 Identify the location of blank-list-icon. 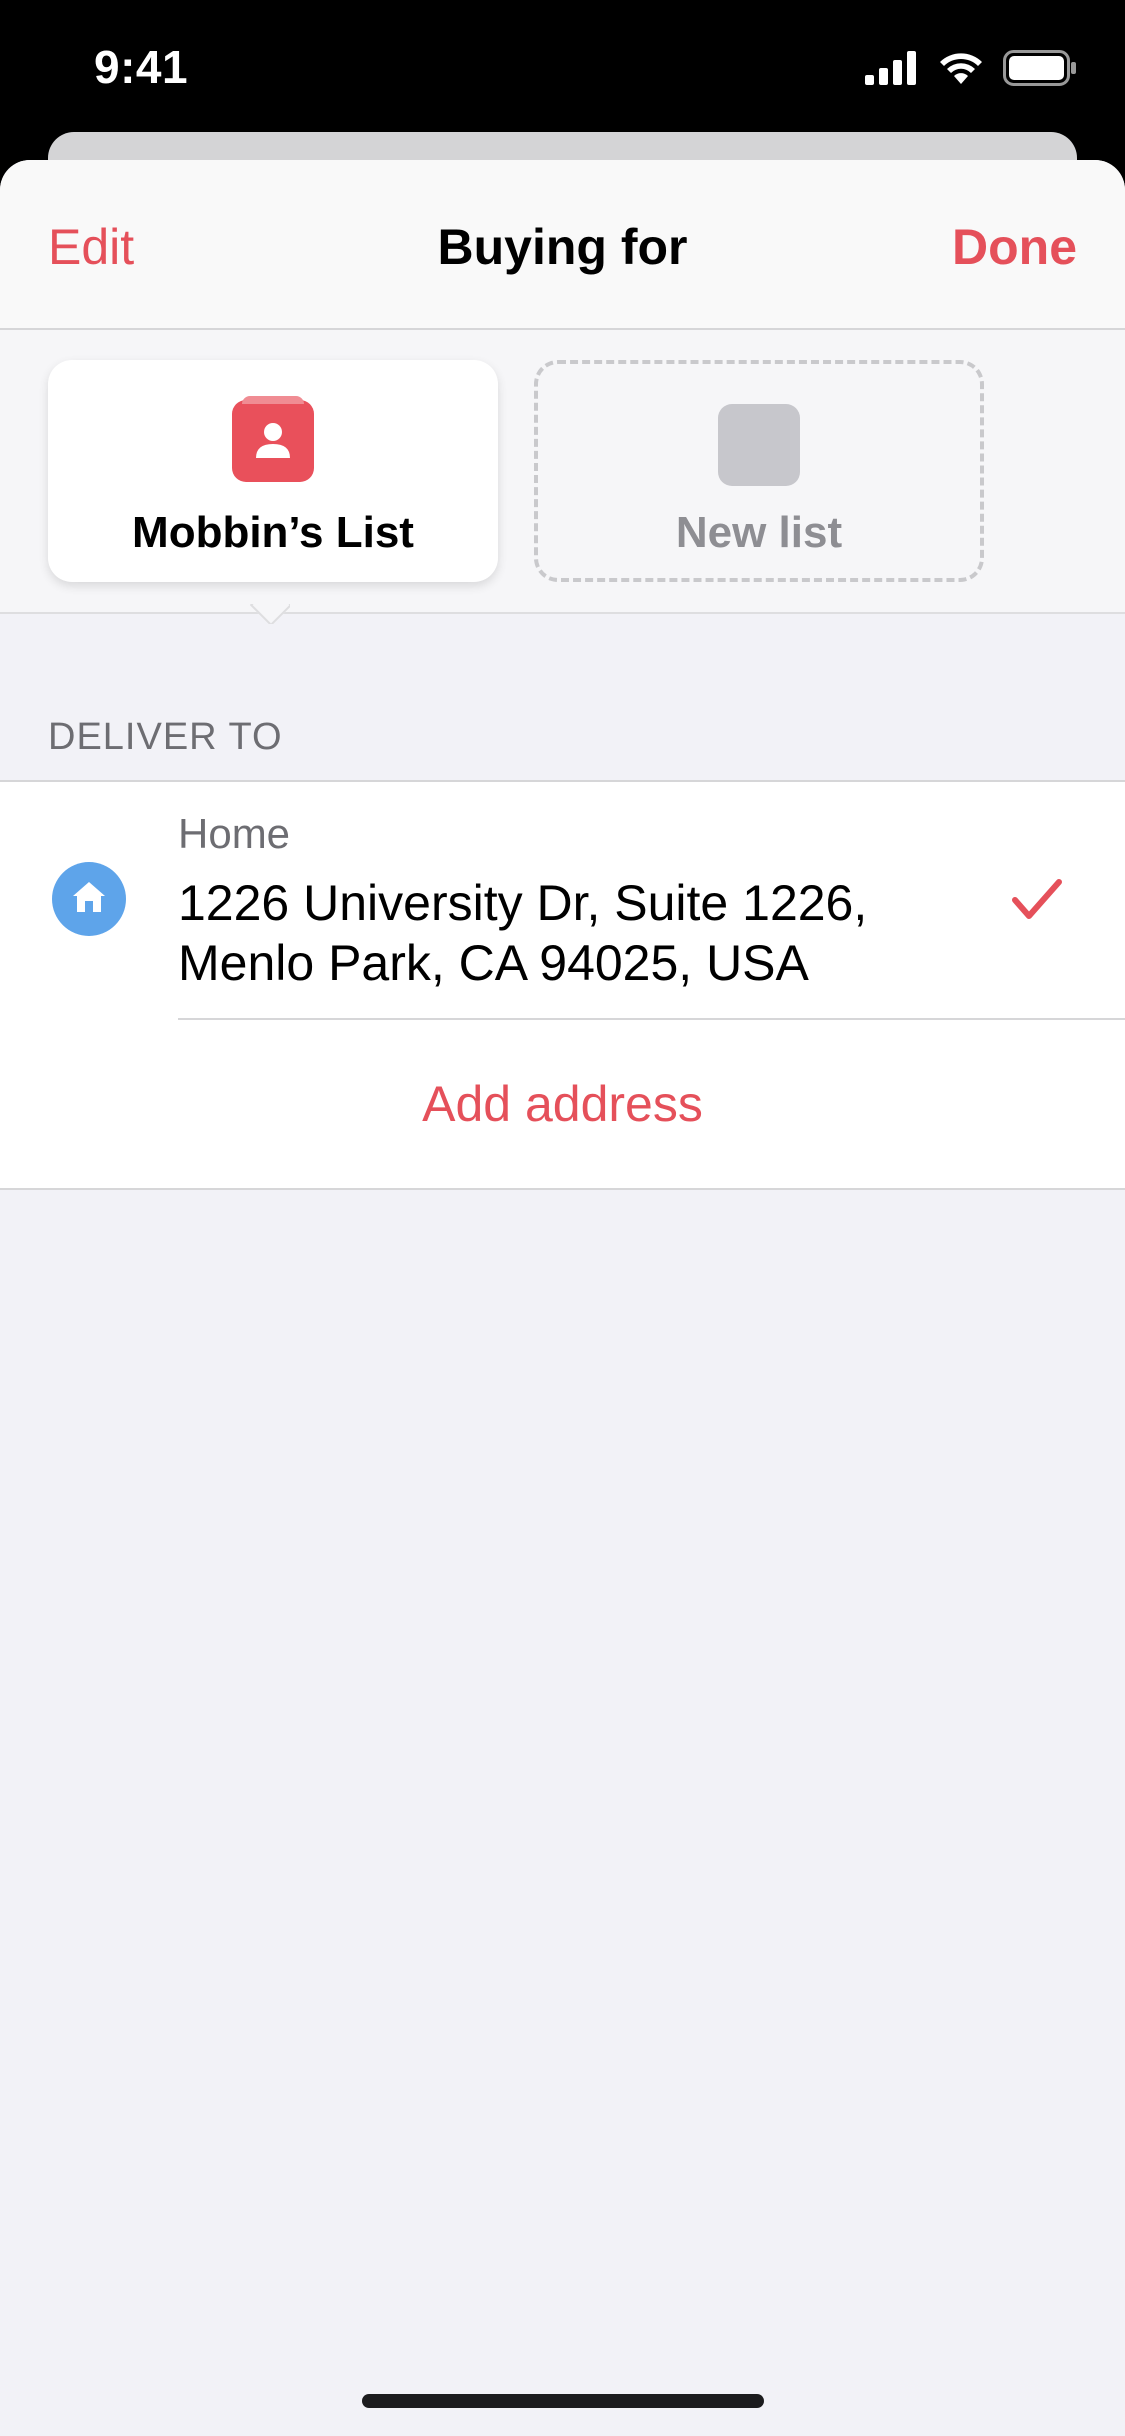
(759, 445).